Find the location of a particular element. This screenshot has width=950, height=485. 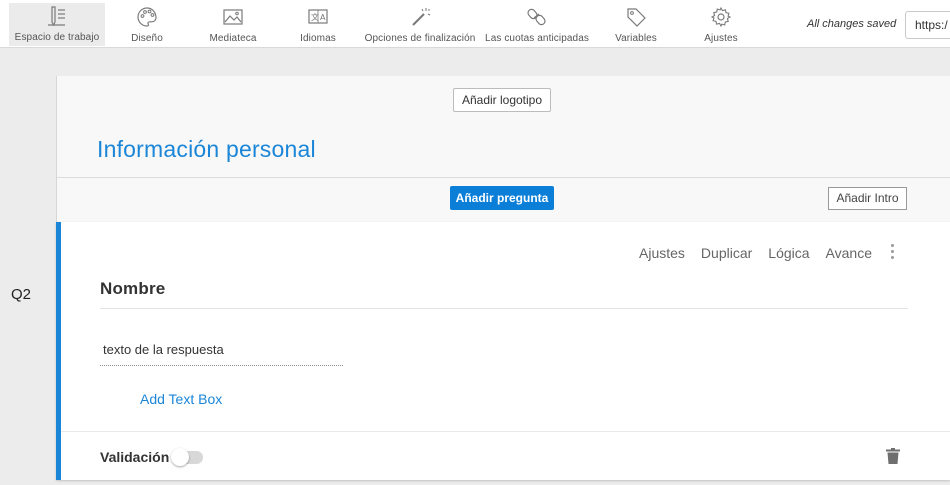

tool-design: Diseño is located at coordinates (147, 25).